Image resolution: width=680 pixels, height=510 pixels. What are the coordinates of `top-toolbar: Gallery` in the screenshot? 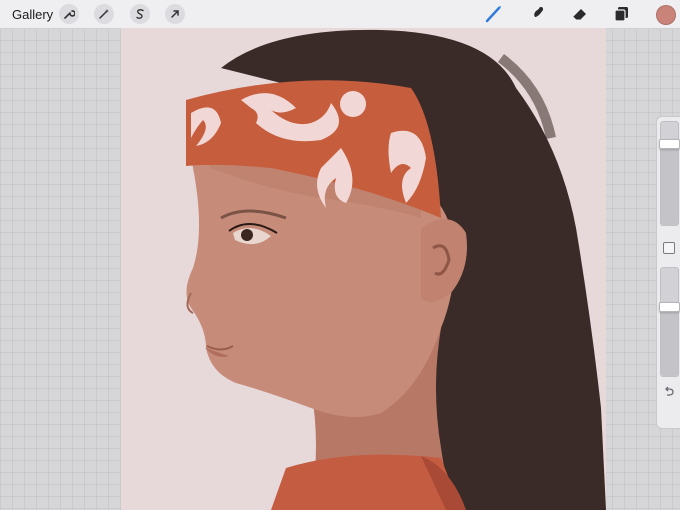 It's located at (340, 14).